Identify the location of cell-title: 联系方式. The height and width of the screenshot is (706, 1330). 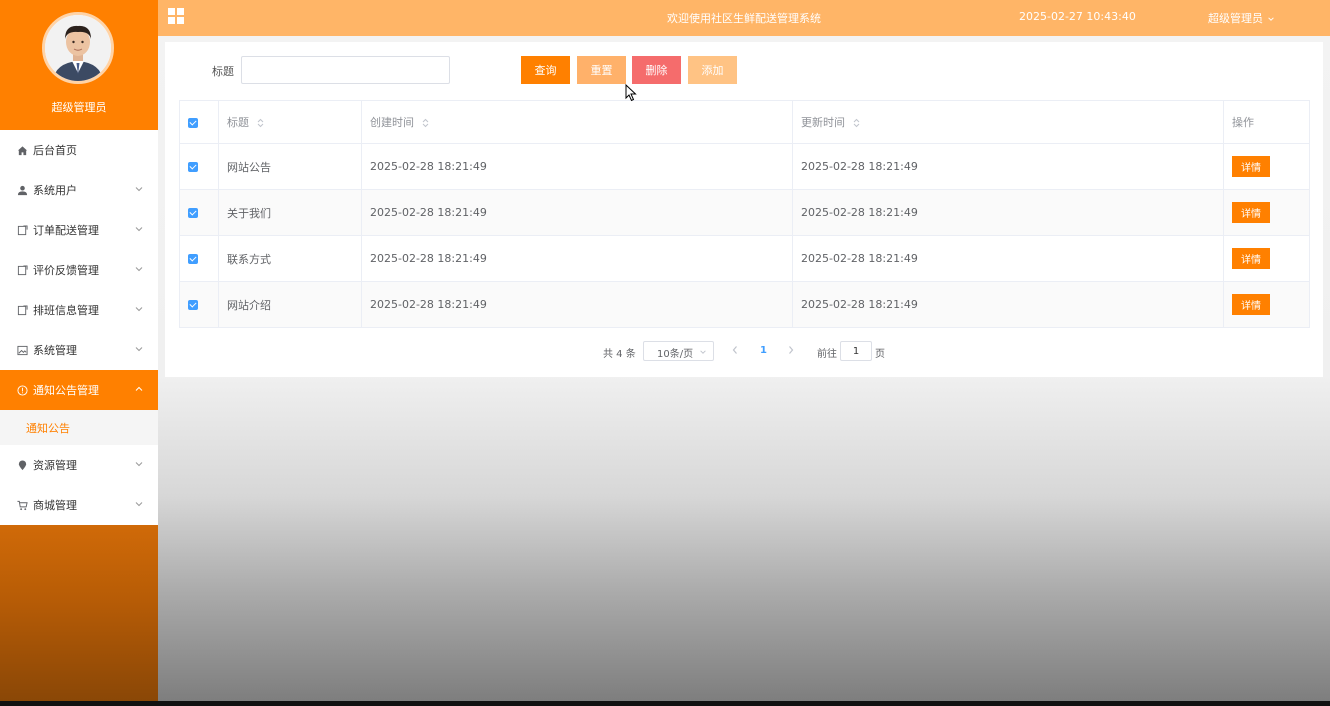
(290, 258).